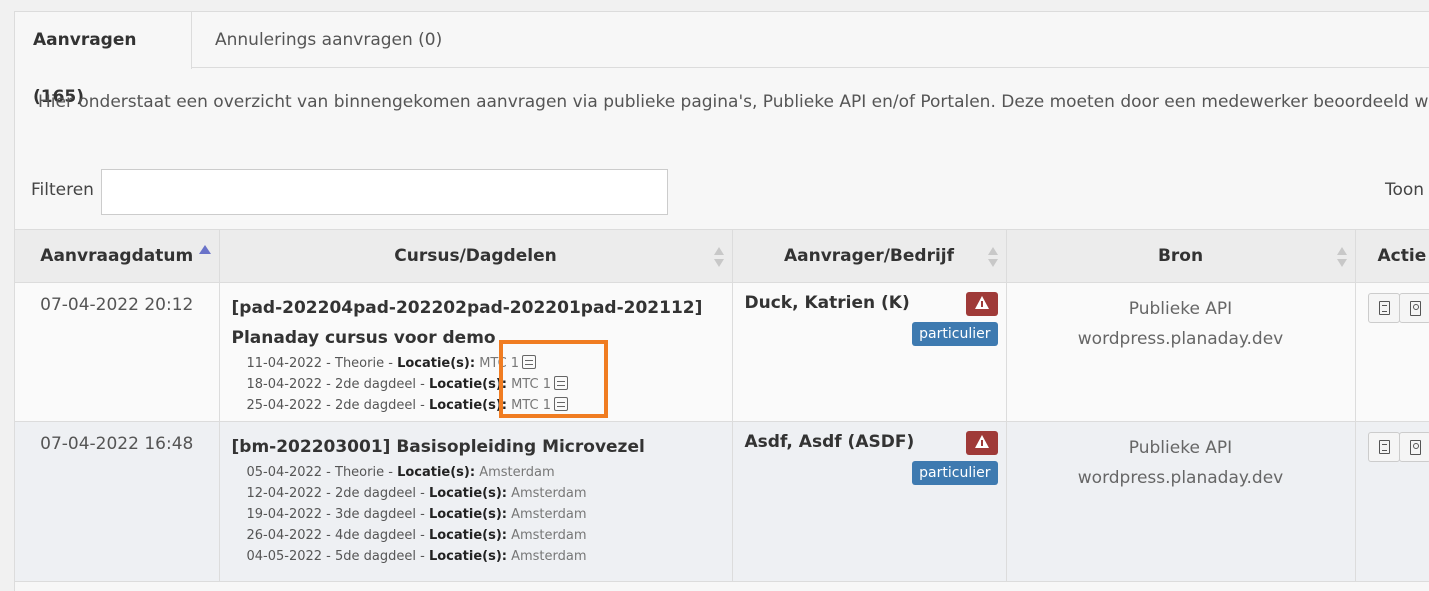 The width and height of the screenshot is (1429, 591). I want to click on column-header-date-label: Aanvraagdatum, so click(116, 256).